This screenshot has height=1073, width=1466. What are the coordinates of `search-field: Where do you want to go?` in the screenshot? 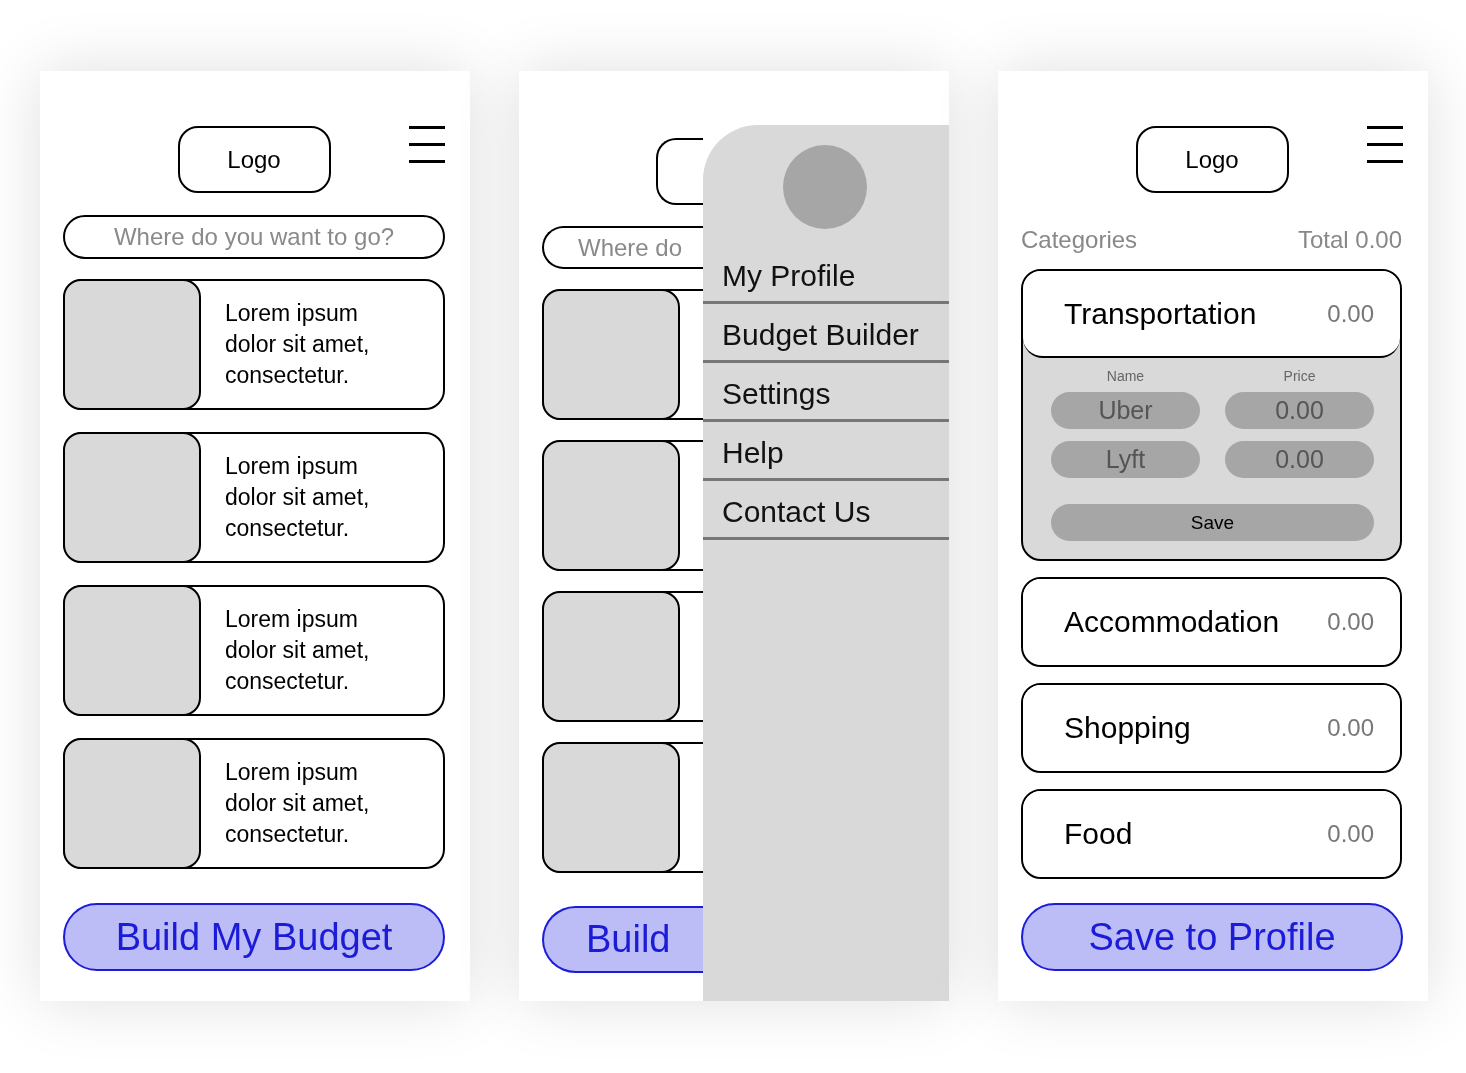 It's located at (254, 237).